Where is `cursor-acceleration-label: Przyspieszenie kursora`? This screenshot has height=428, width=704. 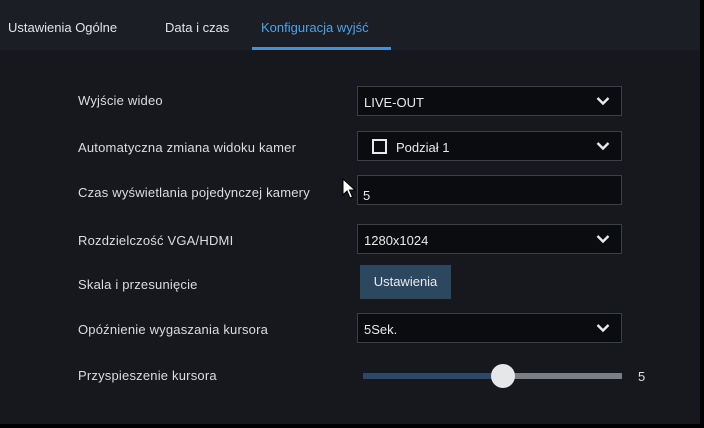 cursor-acceleration-label: Przyspieszenie kursora is located at coordinates (147, 375).